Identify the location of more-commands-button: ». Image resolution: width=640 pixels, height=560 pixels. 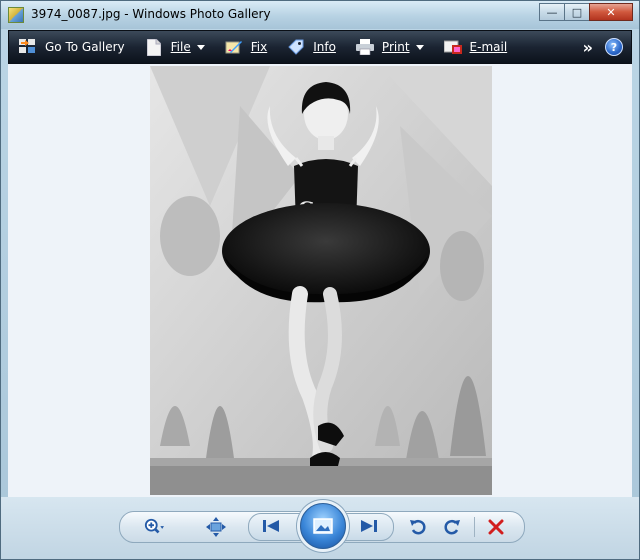
(588, 47).